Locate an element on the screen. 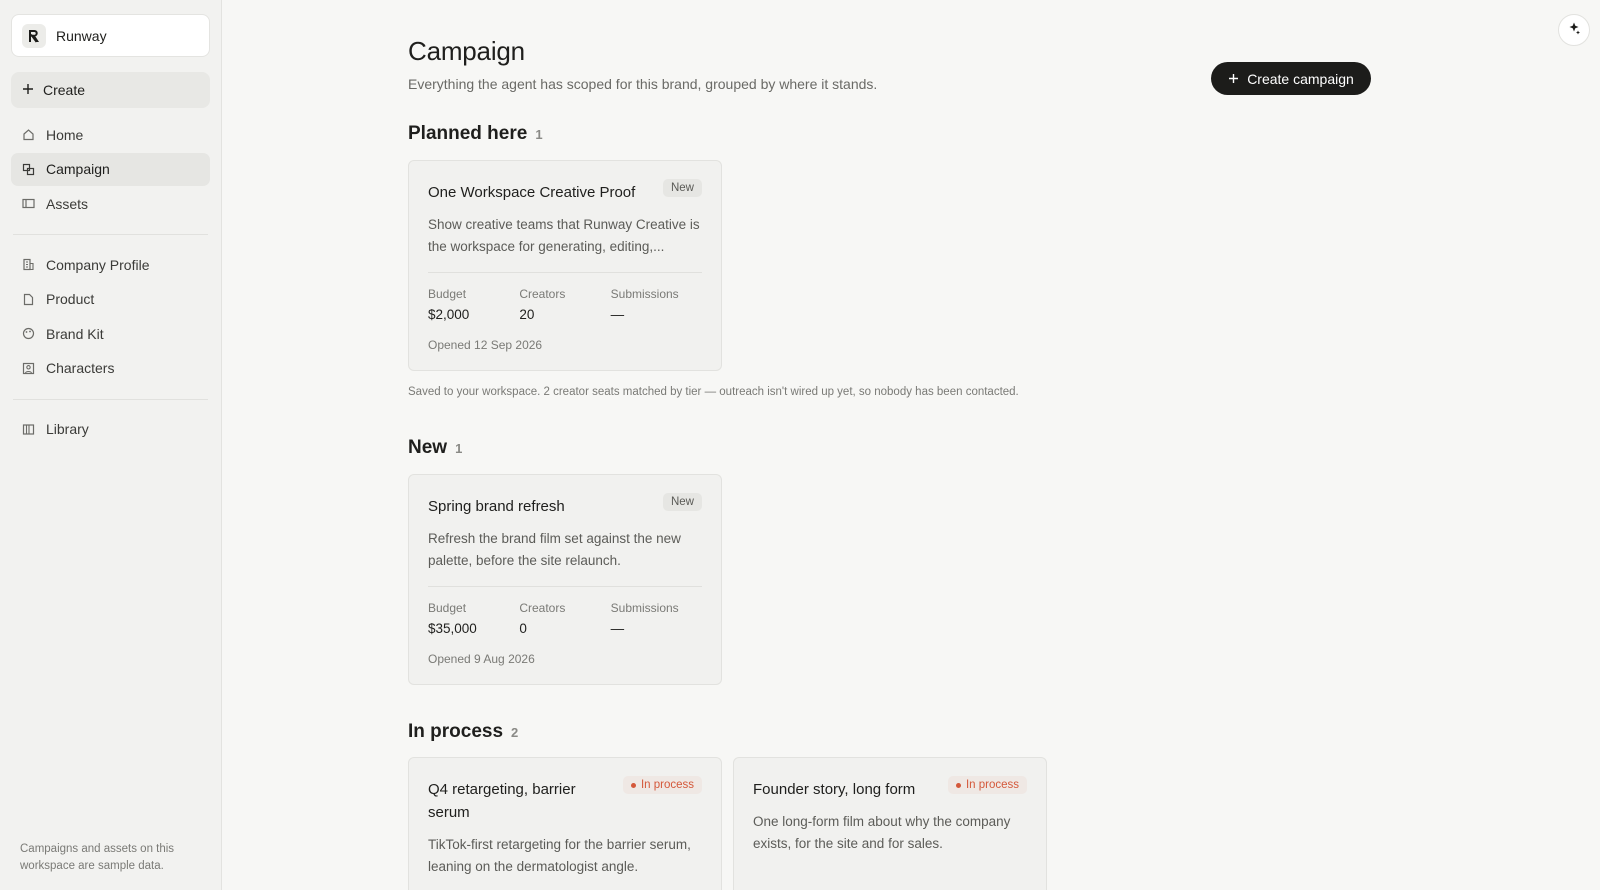 The height and width of the screenshot is (890, 1600). section-title-planned: Planned here 1 is located at coordinates (475, 134).